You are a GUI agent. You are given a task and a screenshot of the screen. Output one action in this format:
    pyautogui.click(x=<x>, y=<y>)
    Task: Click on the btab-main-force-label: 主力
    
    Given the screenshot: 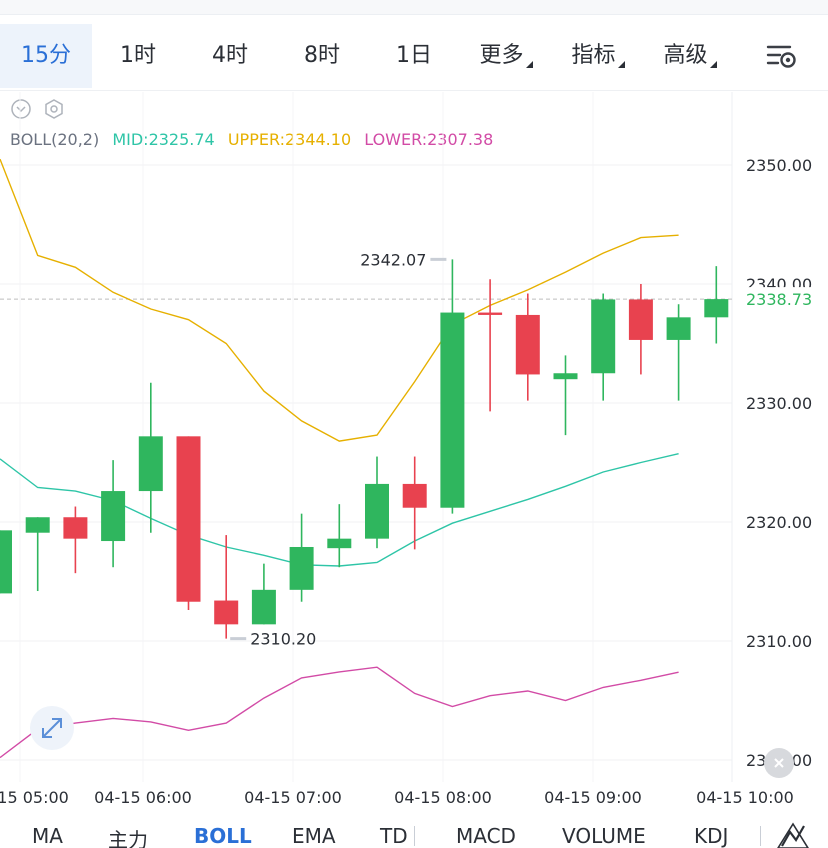 What is the action you would take?
    pyautogui.click(x=128, y=838)
    